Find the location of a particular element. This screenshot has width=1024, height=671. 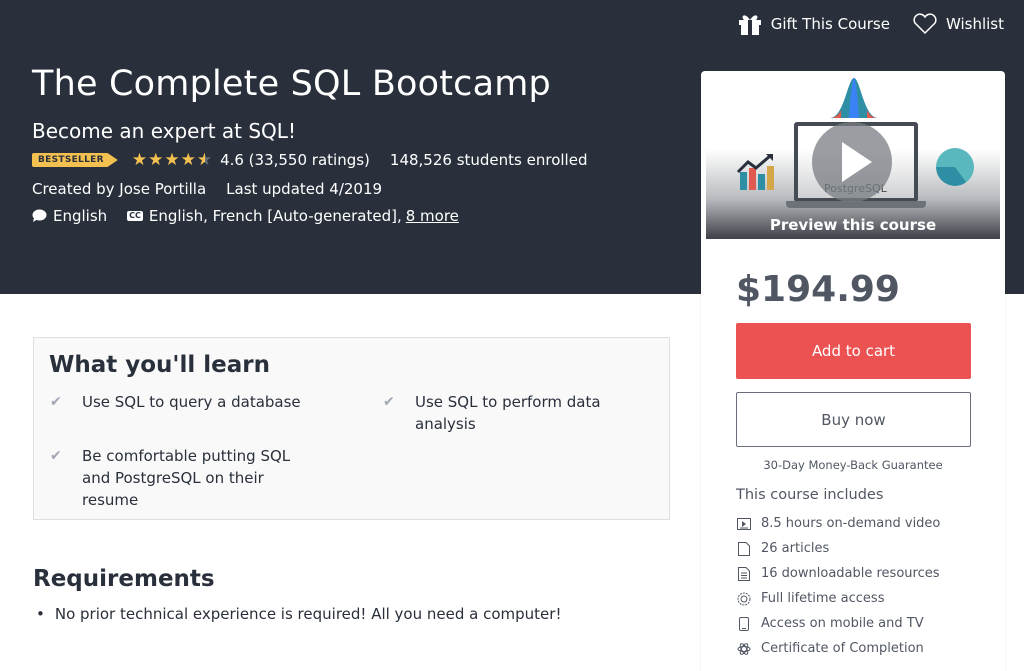

speech-bubble-icon is located at coordinates (39, 215).